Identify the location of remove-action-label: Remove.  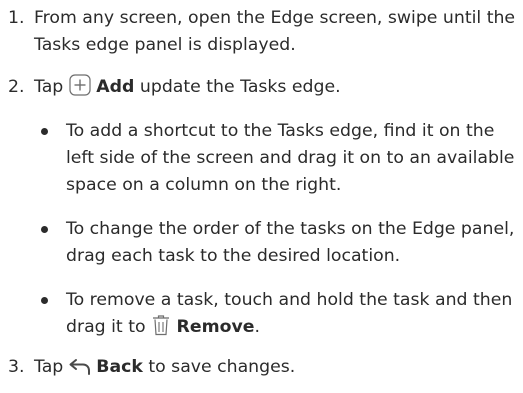
(215, 327).